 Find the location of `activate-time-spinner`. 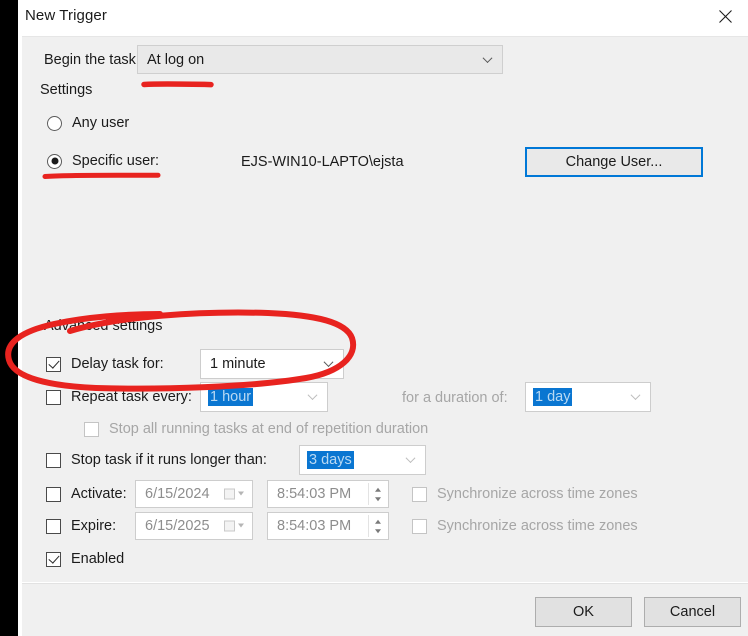

activate-time-spinner is located at coordinates (377, 494).